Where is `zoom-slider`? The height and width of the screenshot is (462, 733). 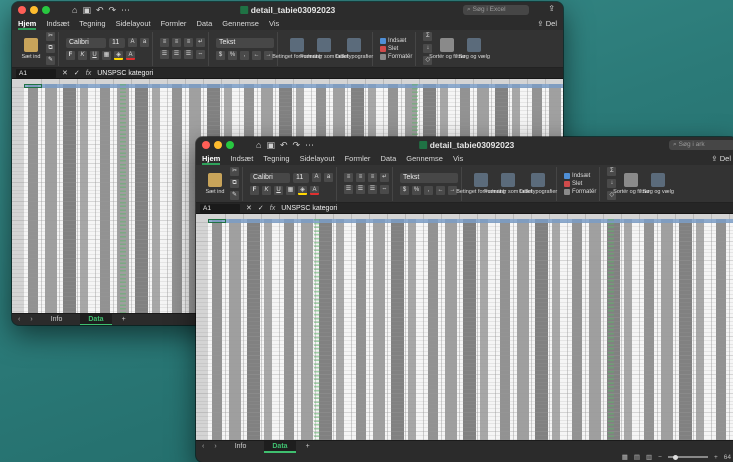 zoom-slider is located at coordinates (687, 457).